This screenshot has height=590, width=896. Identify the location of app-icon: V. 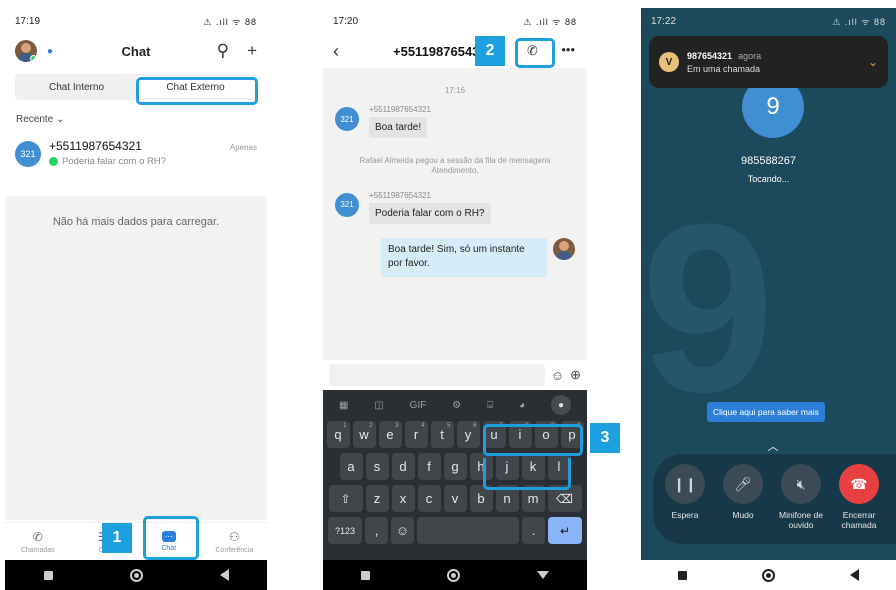
(669, 62).